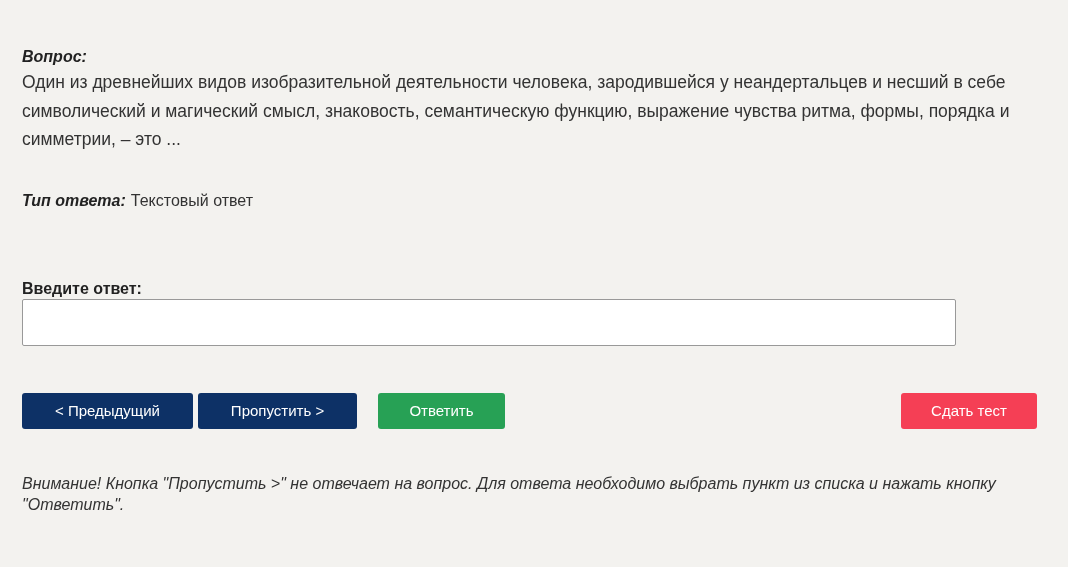 This screenshot has width=1068, height=567. Describe the element at coordinates (969, 410) in the screenshot. I see `submit-test-button: Сдать тест` at that location.